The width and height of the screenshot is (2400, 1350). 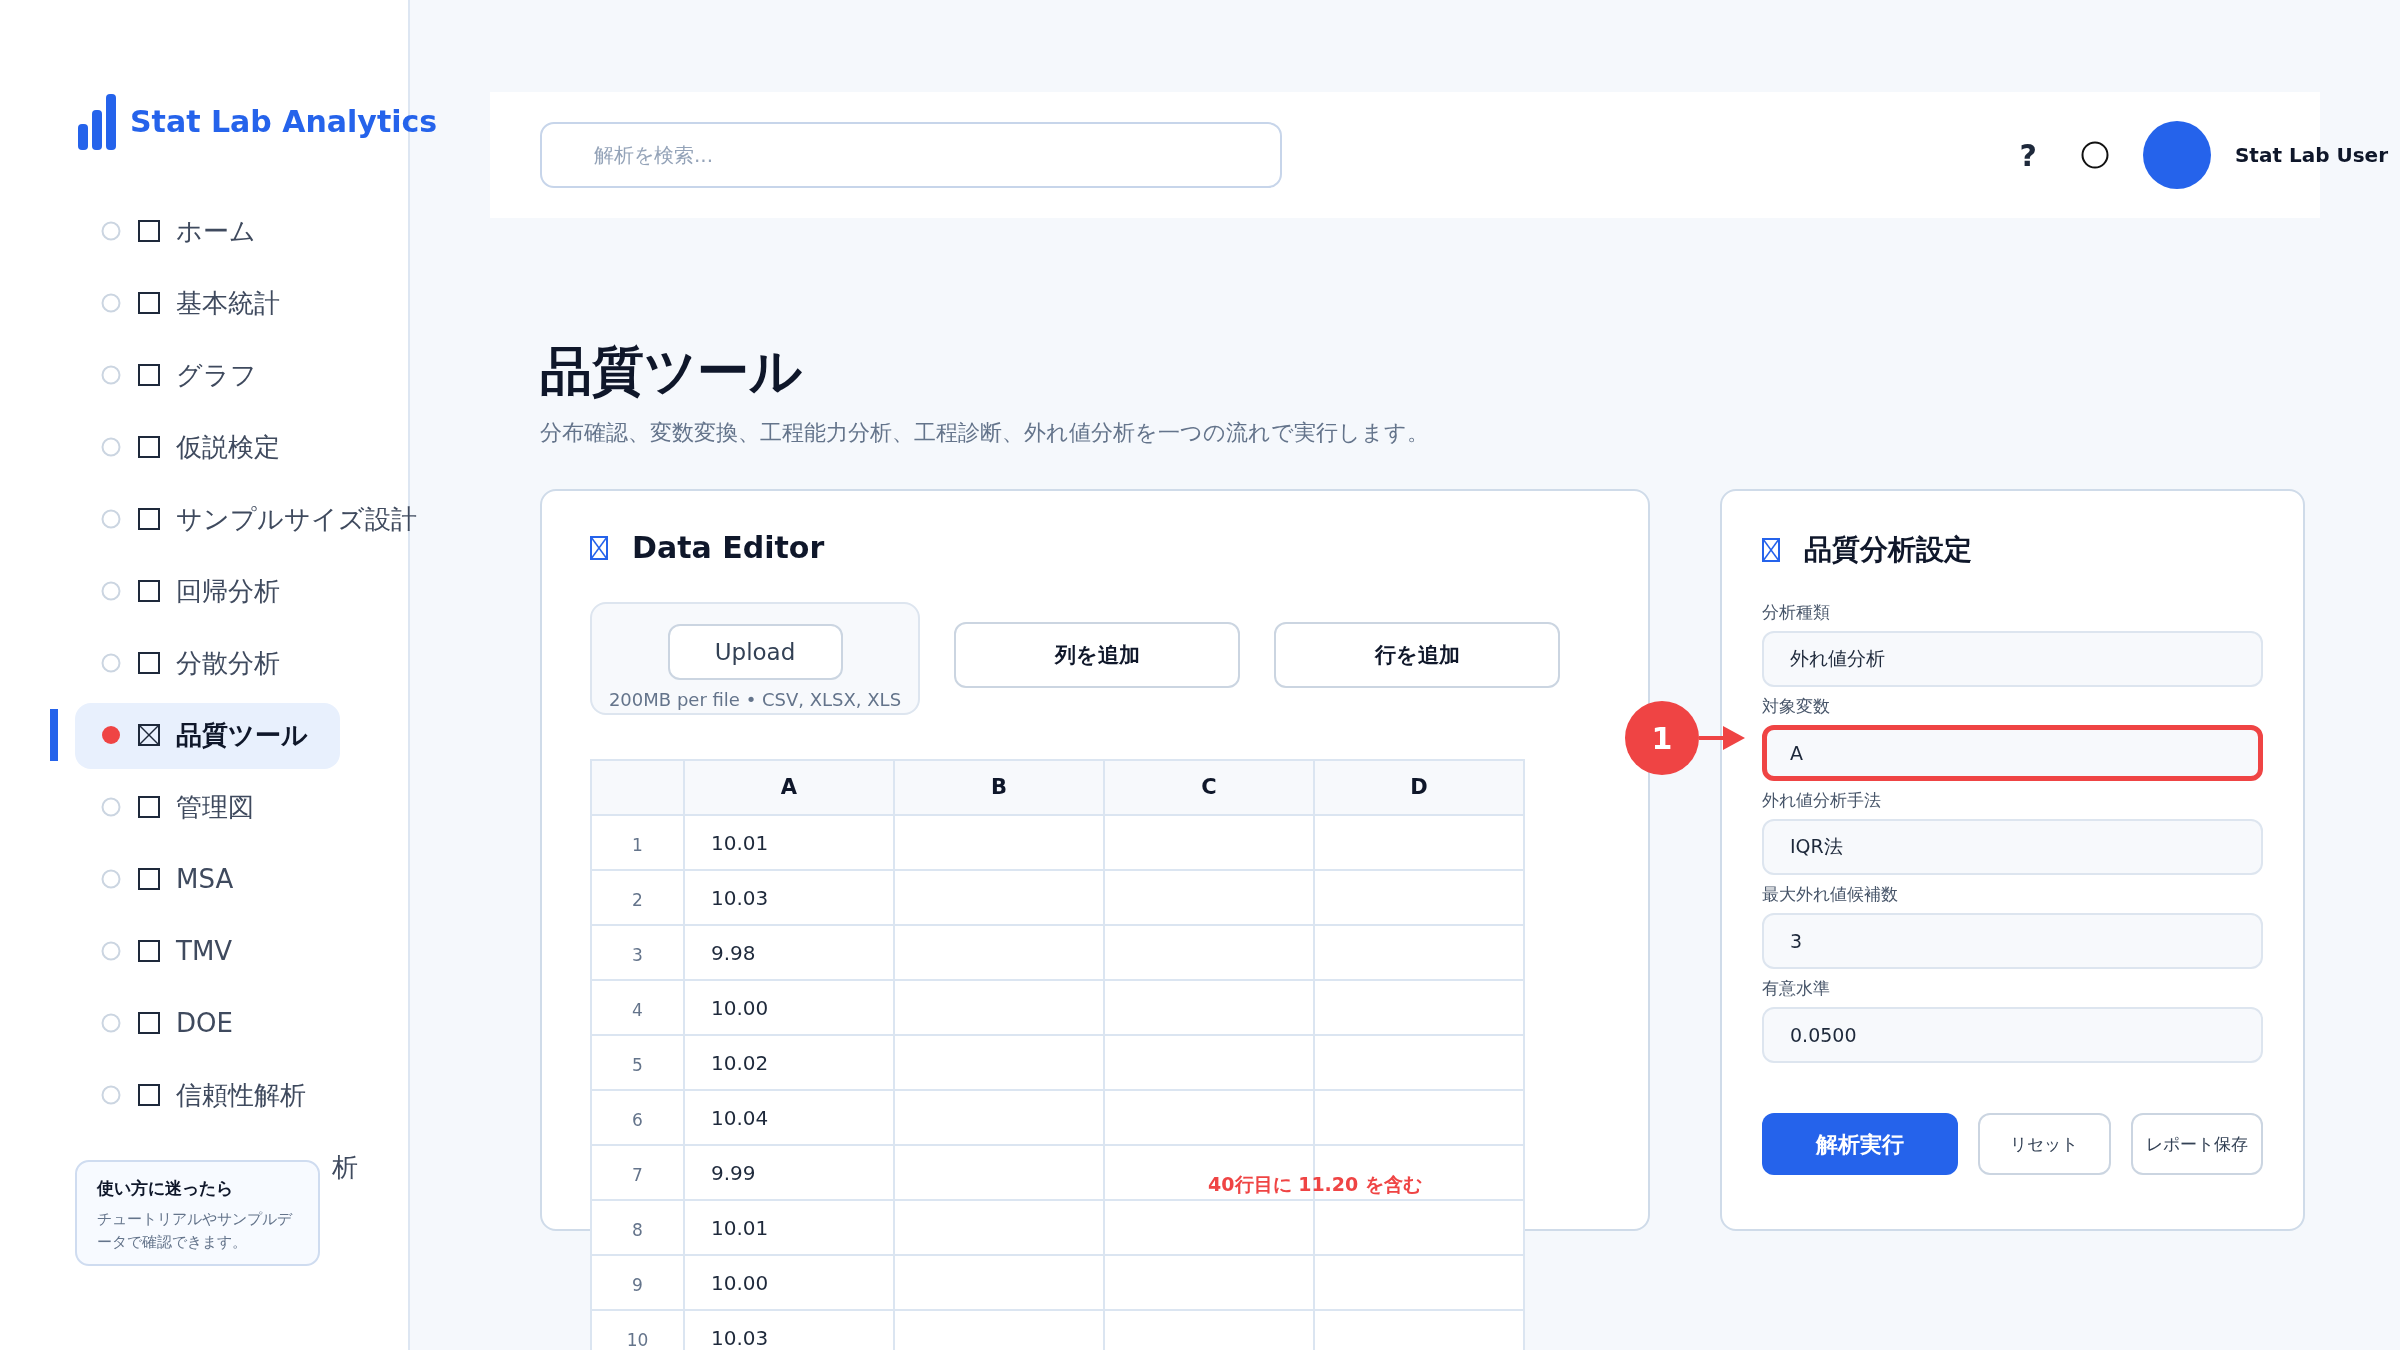 I want to click on input-field: 3, so click(x=2012, y=941).